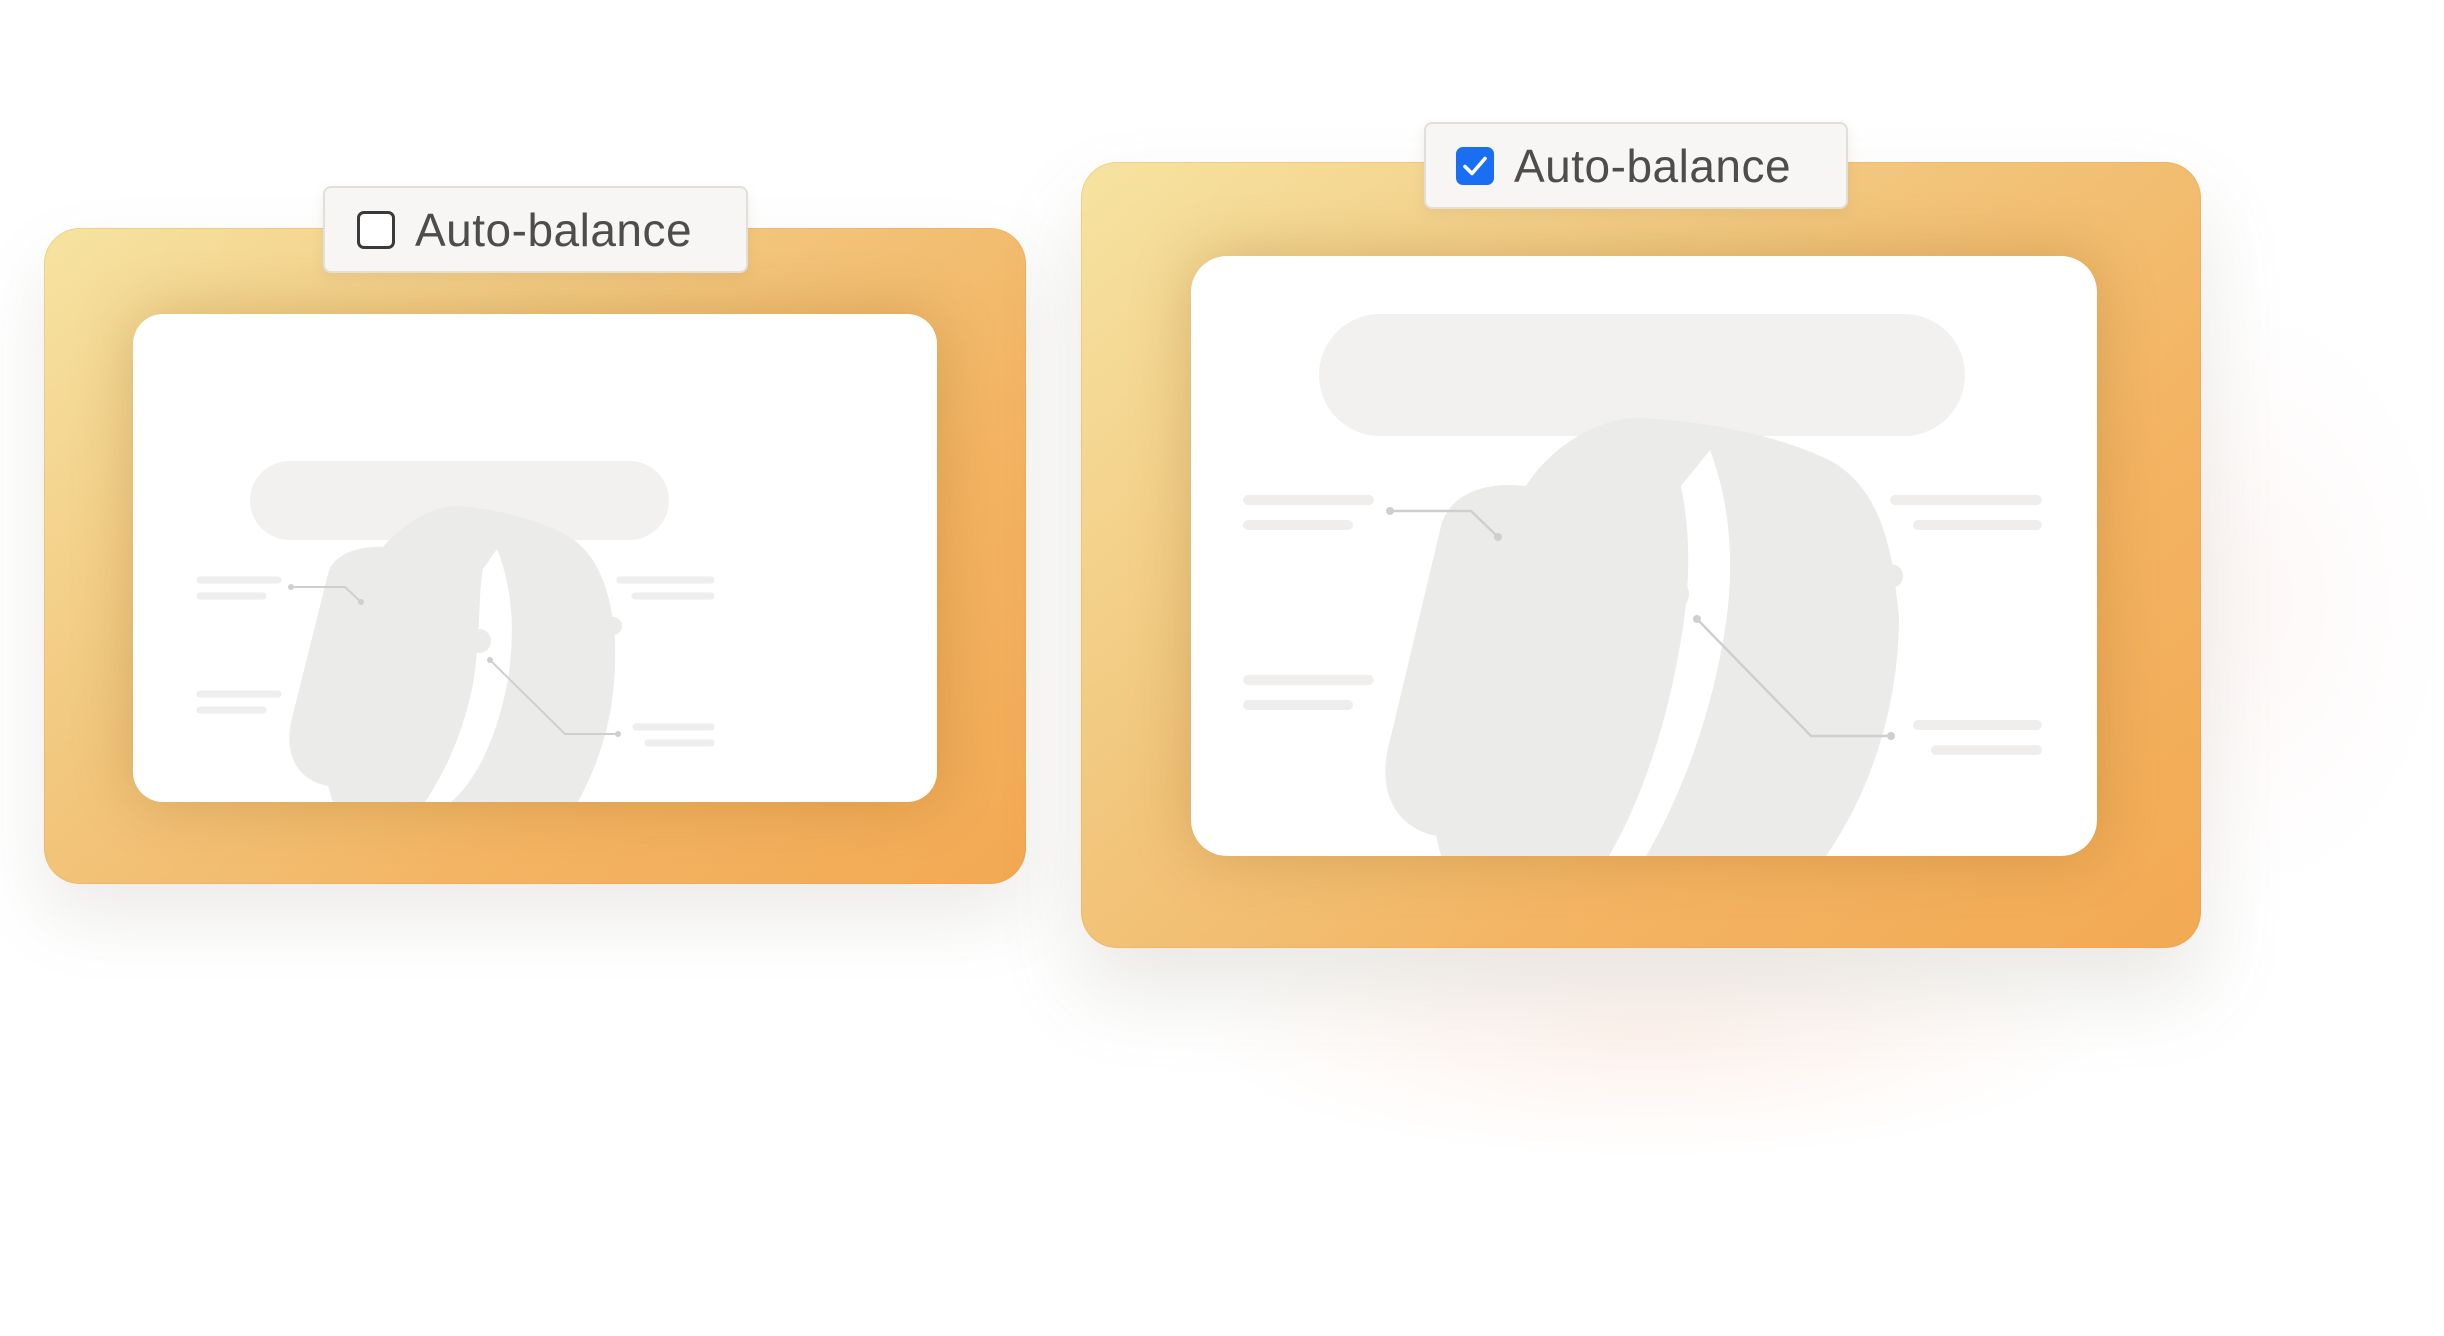 This screenshot has width=2444, height=1336. I want to click on card-unbalanced-preview, so click(535, 558).